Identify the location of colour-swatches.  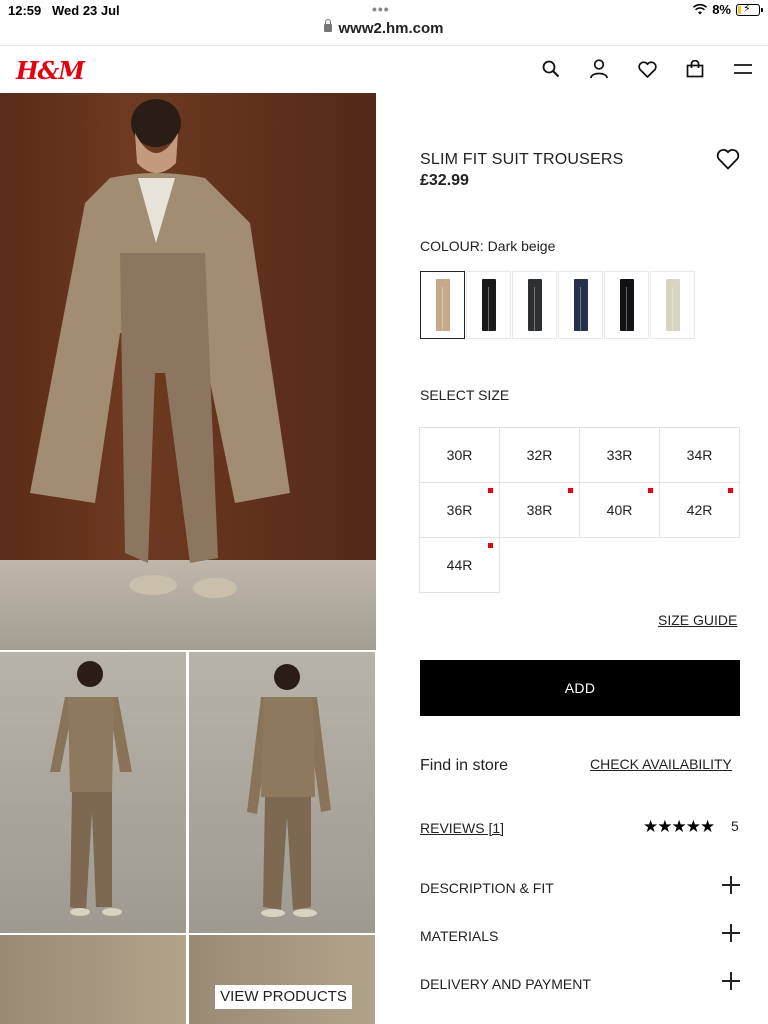
(557, 305).